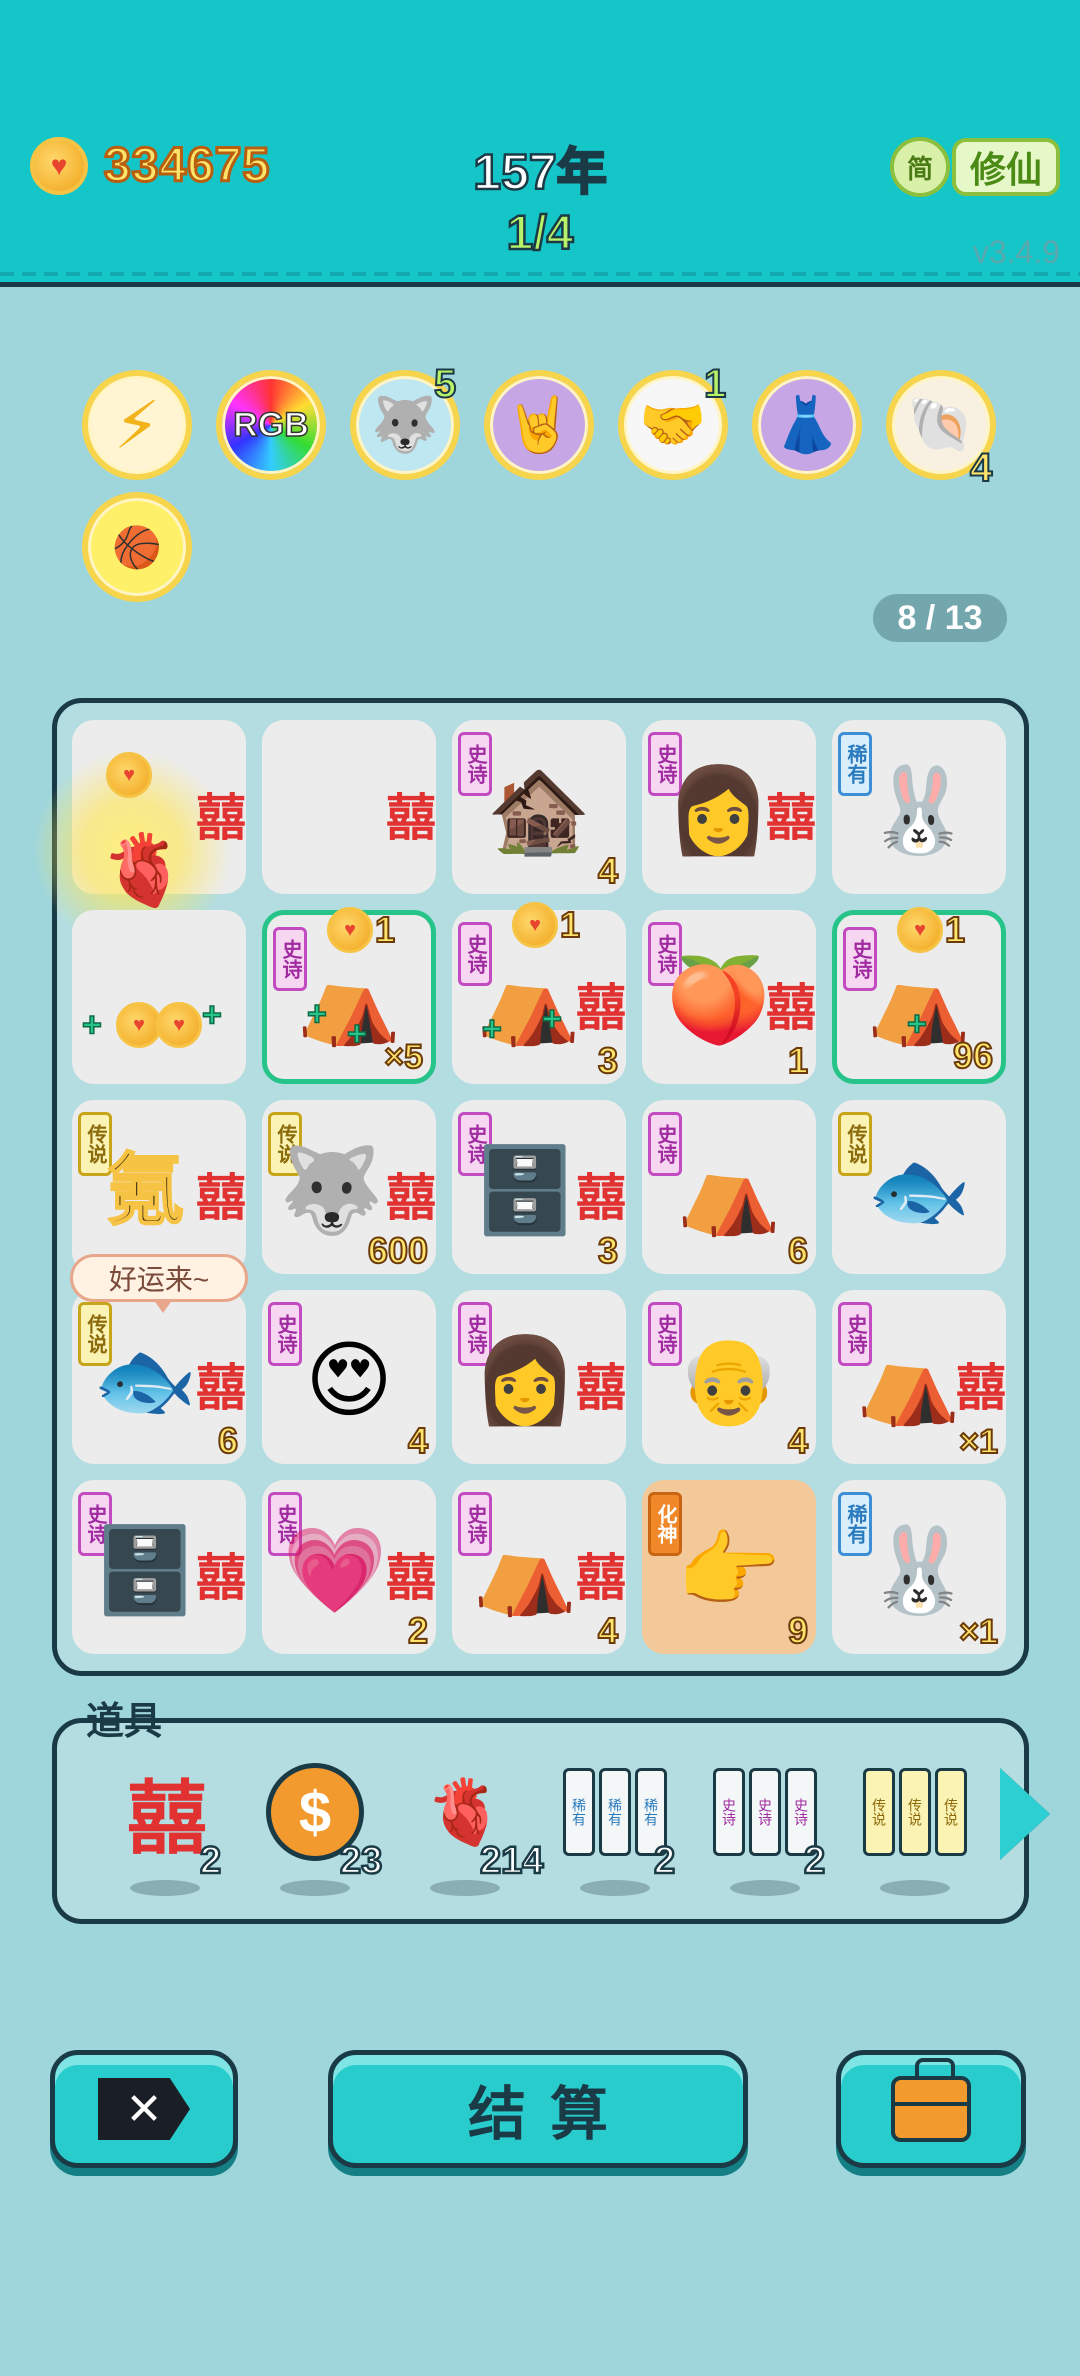 This screenshot has height=2376, width=1080. What do you see at coordinates (540, 143) in the screenshot?
I see `top-bar: ♥ 334675 157年 1/4 简 修仙 v3.4.9` at bounding box center [540, 143].